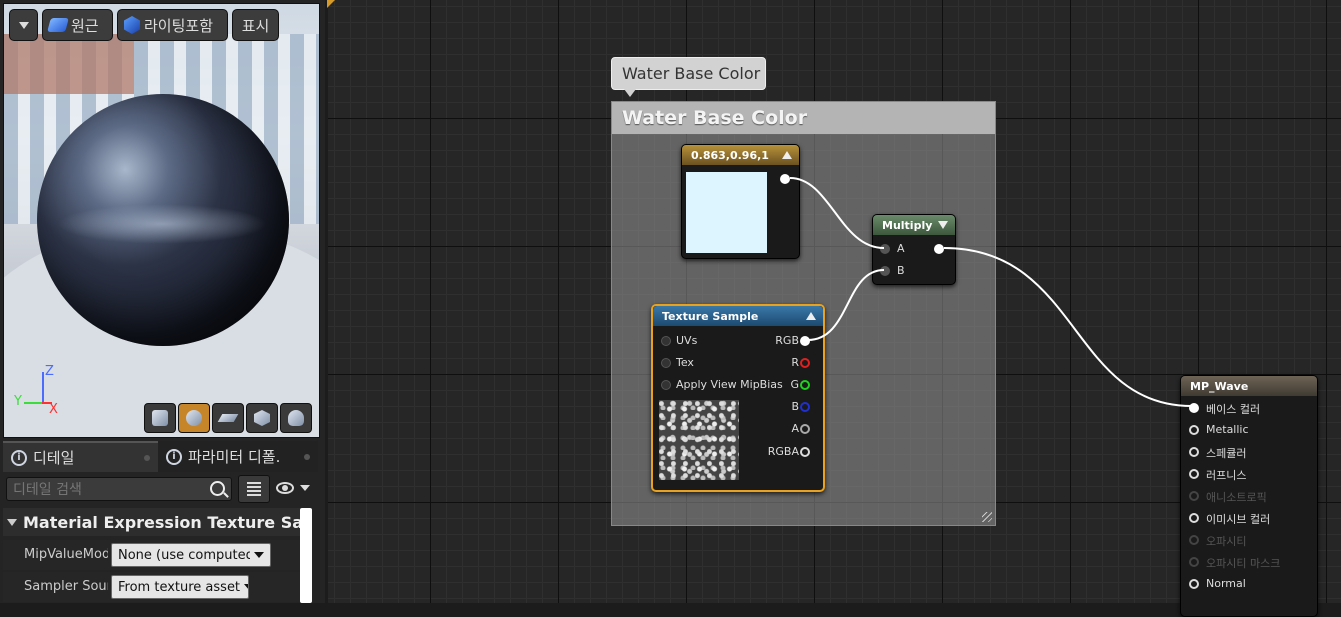 Image resolution: width=1341 pixels, height=617 pixels. I want to click on node-header: Multiply, so click(914, 225).